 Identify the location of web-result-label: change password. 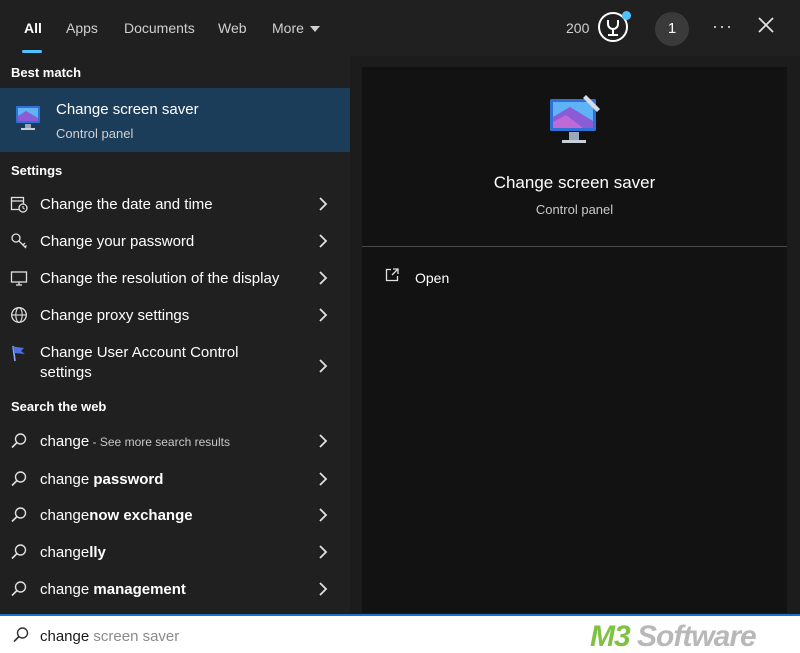
(101, 479).